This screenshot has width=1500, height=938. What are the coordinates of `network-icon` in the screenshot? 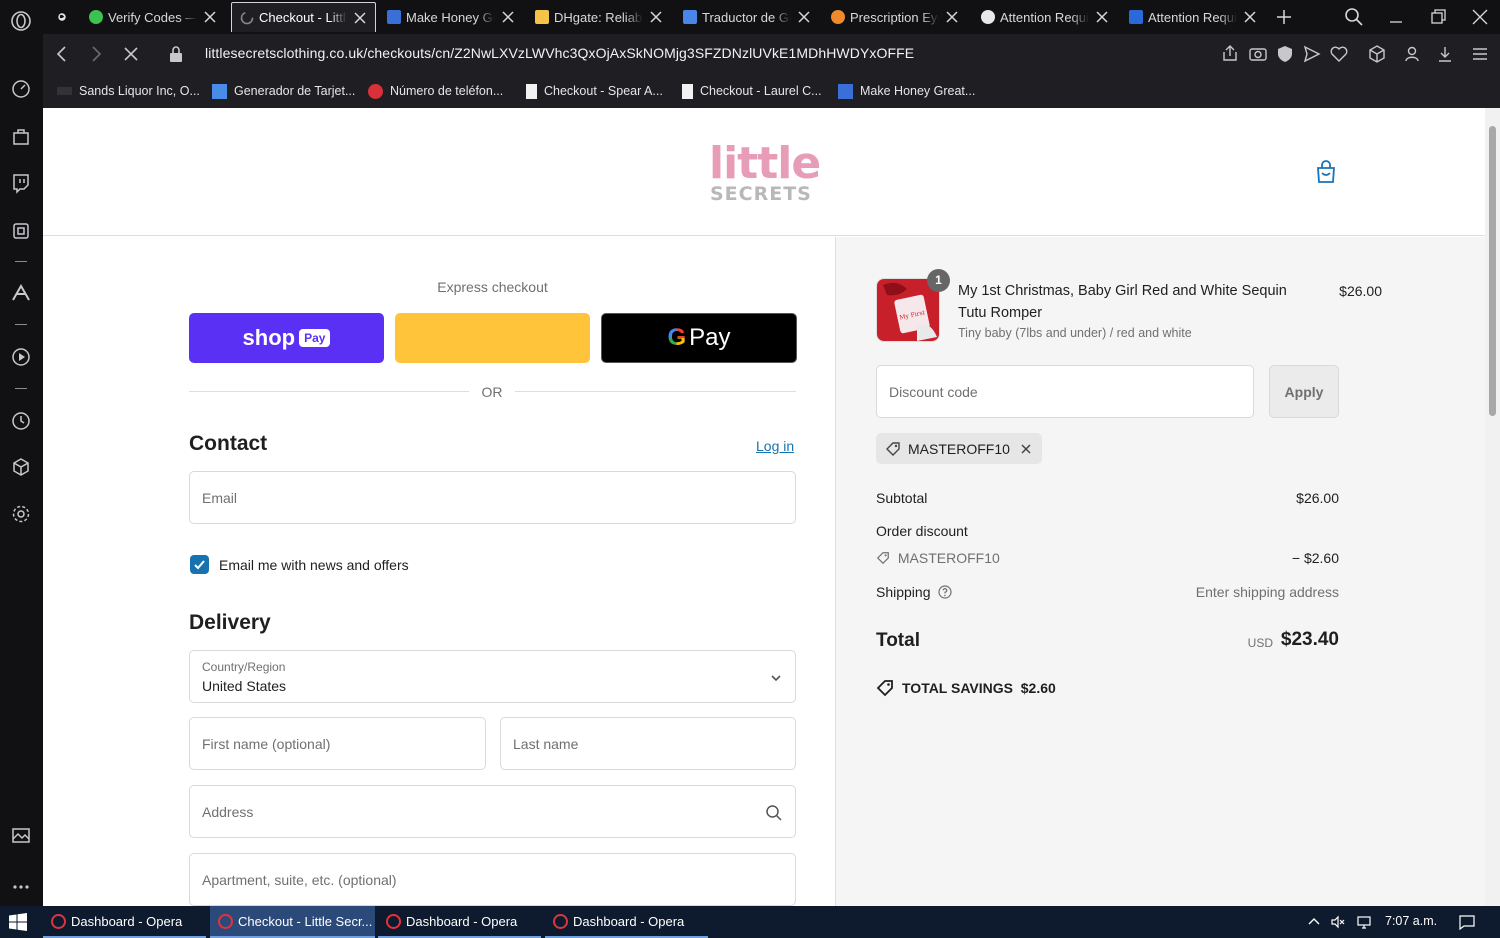 It's located at (1364, 922).